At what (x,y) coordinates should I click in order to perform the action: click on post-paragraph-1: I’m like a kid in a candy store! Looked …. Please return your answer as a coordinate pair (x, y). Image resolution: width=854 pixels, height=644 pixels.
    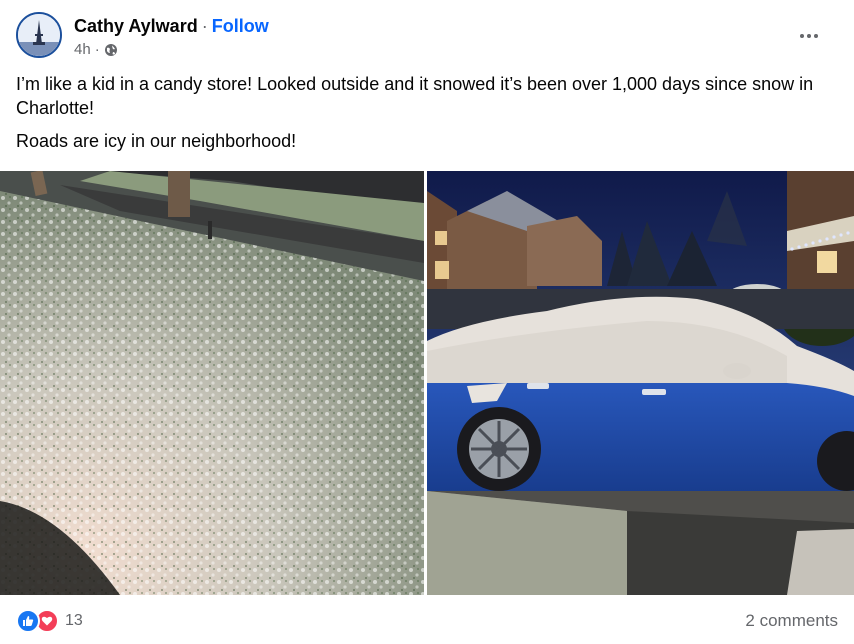
    Looking at the image, I should click on (415, 96).